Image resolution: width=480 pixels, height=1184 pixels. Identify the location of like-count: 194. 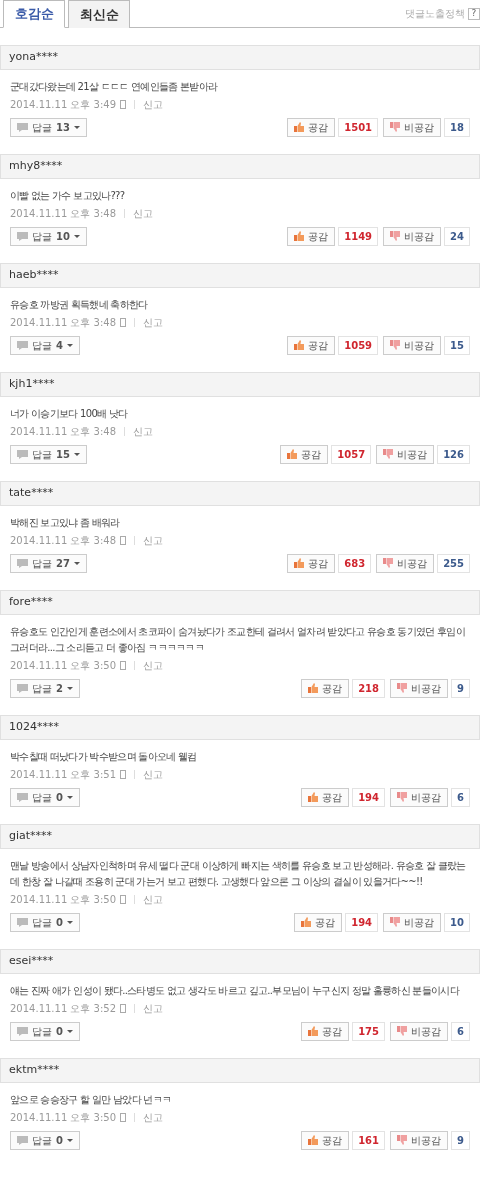
(369, 797).